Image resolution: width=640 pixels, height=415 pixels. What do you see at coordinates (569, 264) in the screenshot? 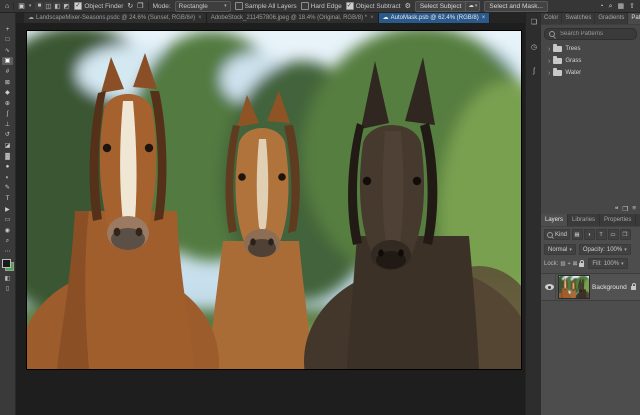
I see `lock-pixels-icon: +` at bounding box center [569, 264].